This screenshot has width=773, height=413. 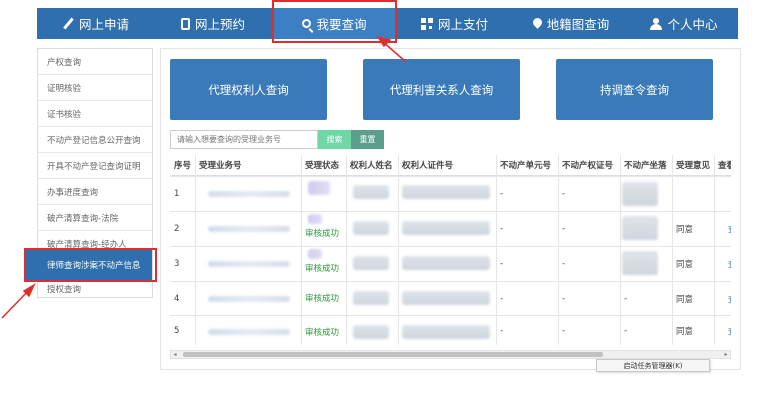 I want to click on scroll-left-arrow-icon: ◂, so click(x=175, y=354).